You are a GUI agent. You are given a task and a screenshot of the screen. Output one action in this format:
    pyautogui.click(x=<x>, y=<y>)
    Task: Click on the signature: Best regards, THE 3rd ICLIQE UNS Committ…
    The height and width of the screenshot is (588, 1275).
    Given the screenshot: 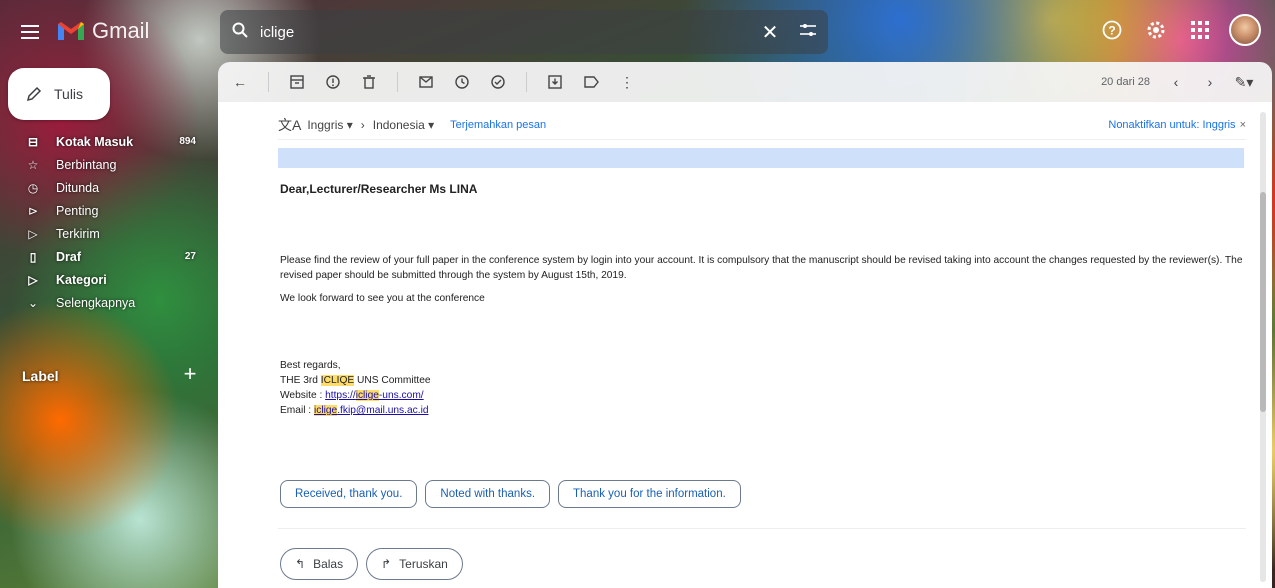 What is the action you would take?
    pyautogui.click(x=765, y=388)
    